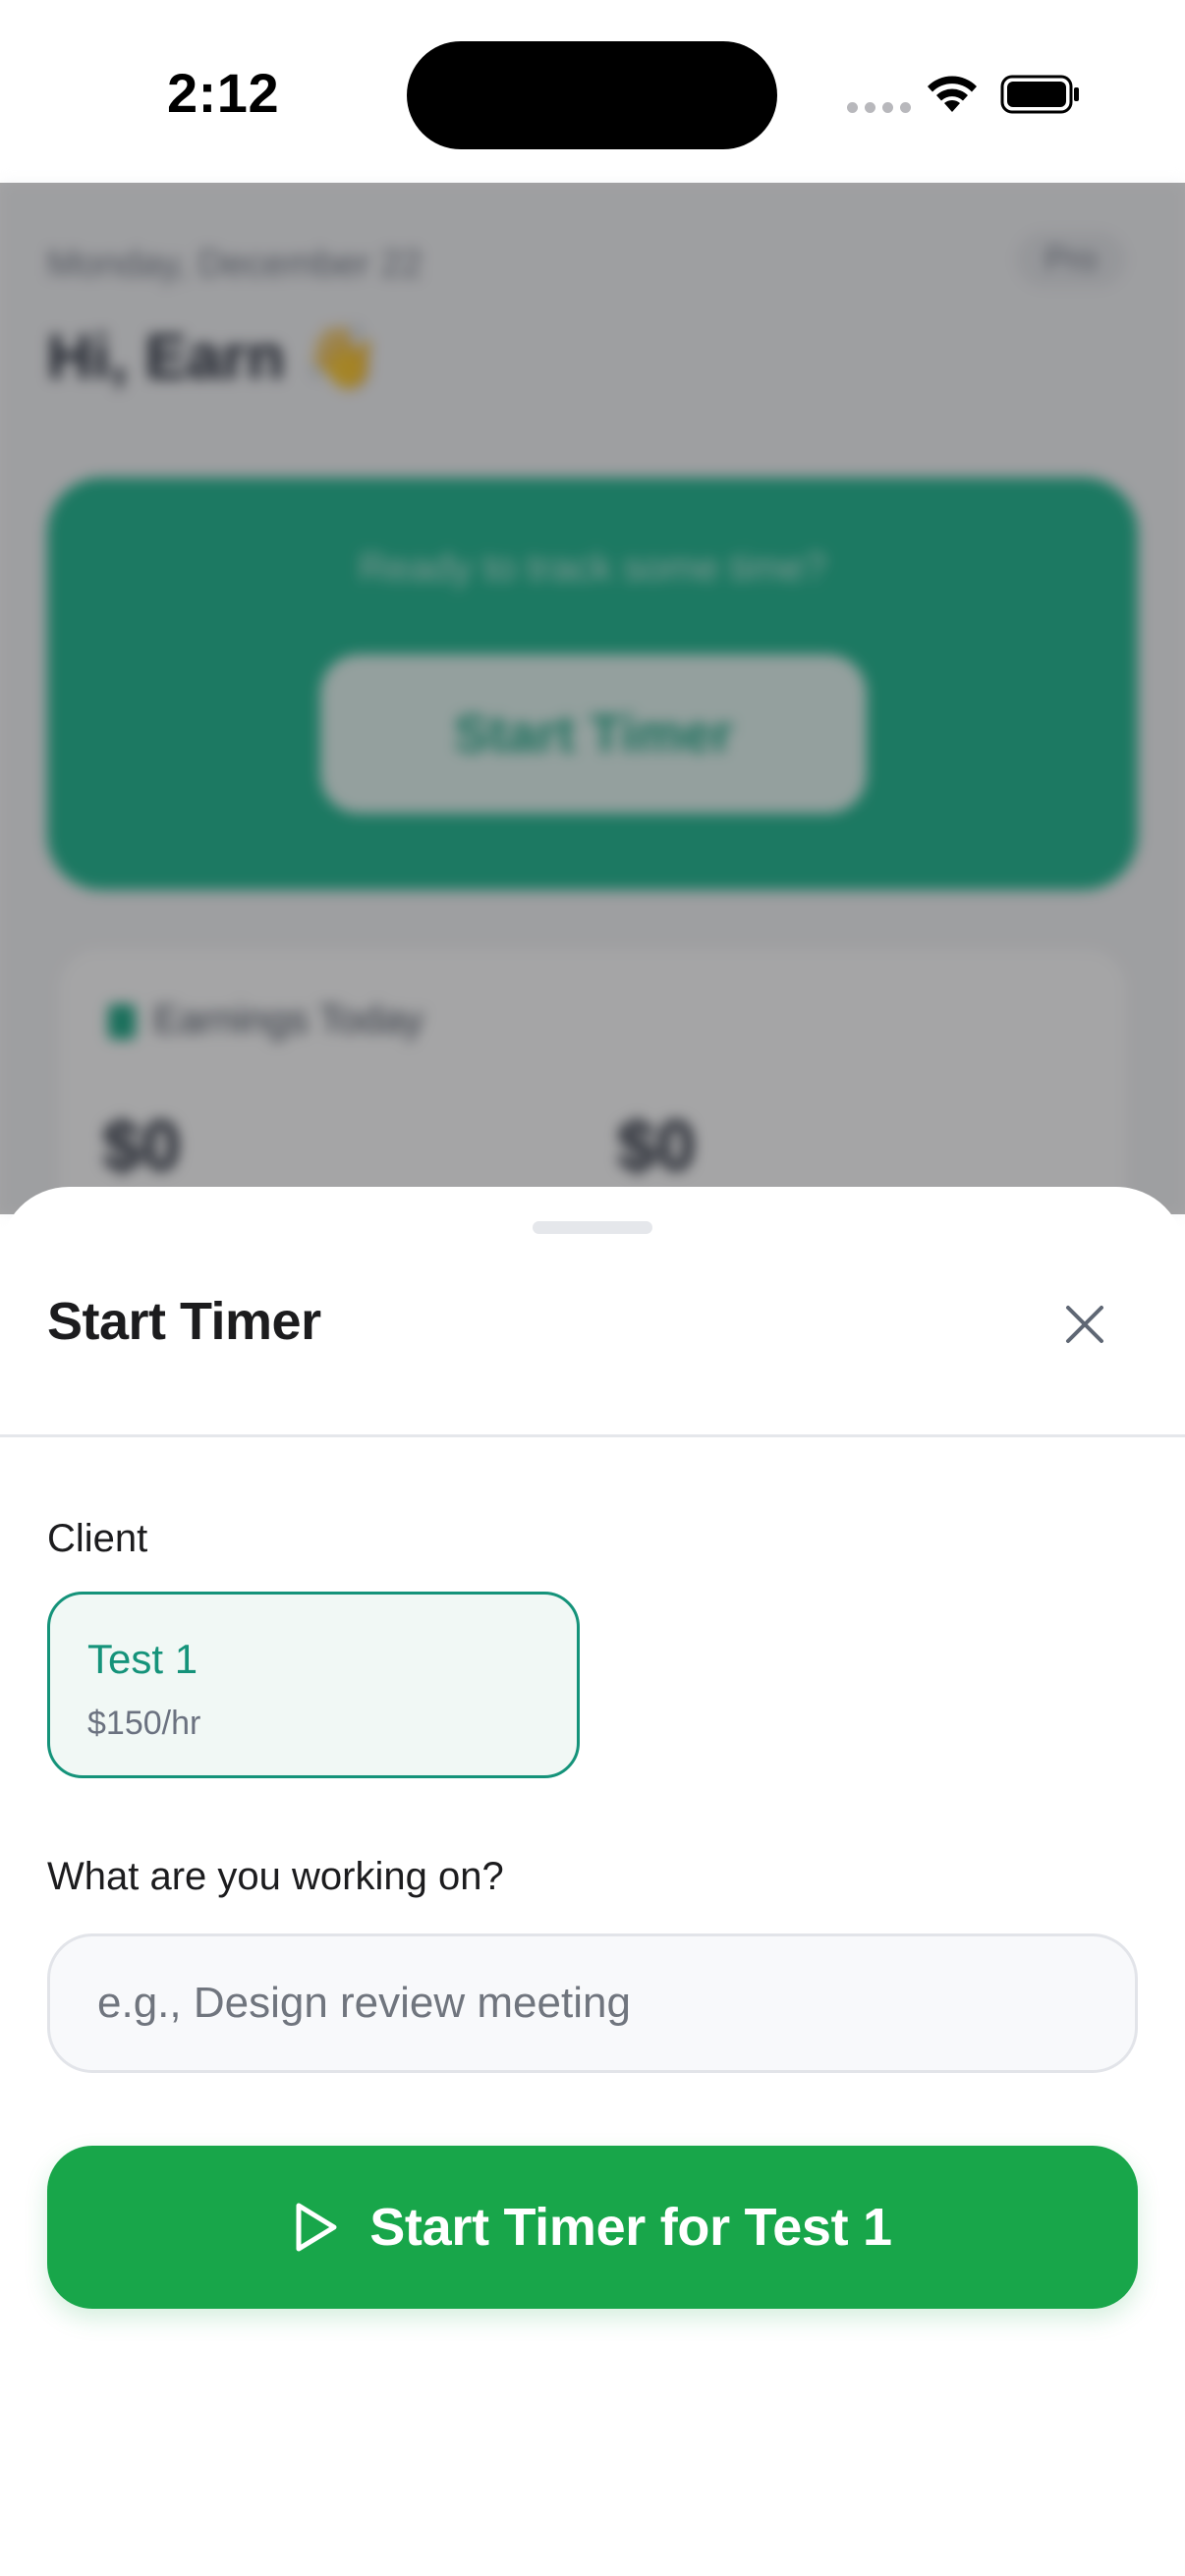 The height and width of the screenshot is (2576, 1185). I want to click on client-name: Test 1, so click(142, 1659).